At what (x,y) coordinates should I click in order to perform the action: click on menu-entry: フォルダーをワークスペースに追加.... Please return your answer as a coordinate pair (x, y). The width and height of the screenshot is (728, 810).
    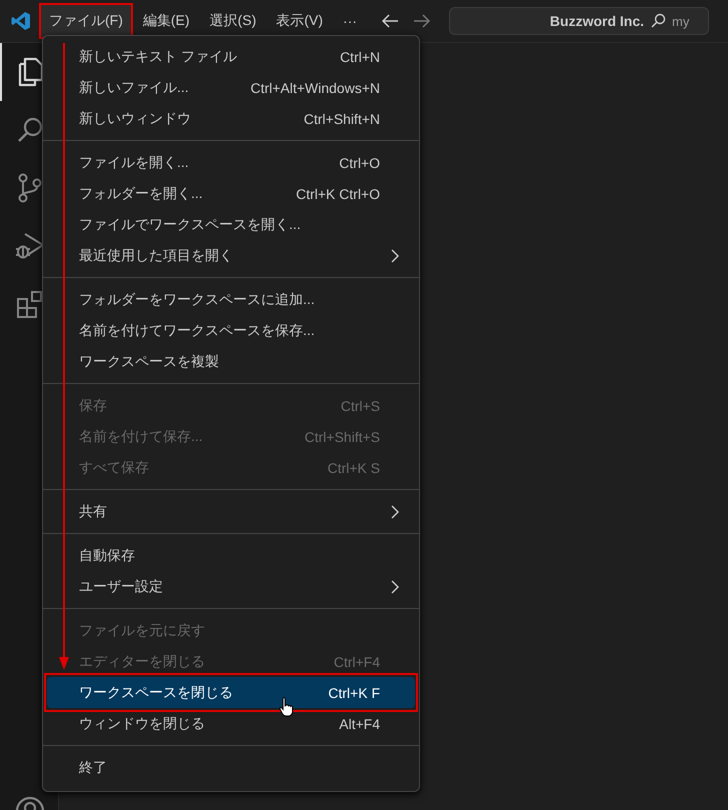
    Looking at the image, I should click on (231, 299).